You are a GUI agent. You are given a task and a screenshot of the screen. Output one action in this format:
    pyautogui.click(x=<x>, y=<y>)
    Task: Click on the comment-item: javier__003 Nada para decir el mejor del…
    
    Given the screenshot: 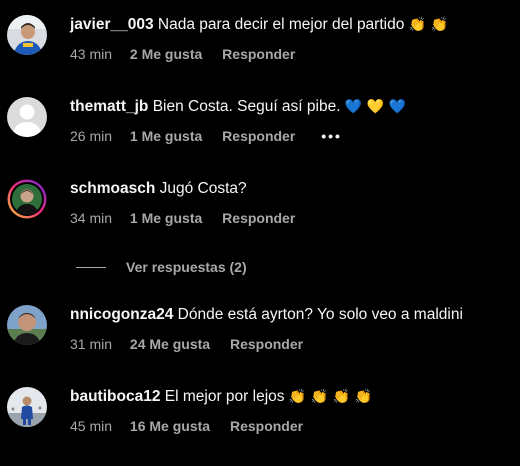 What is the action you would take?
    pyautogui.click(x=260, y=45)
    